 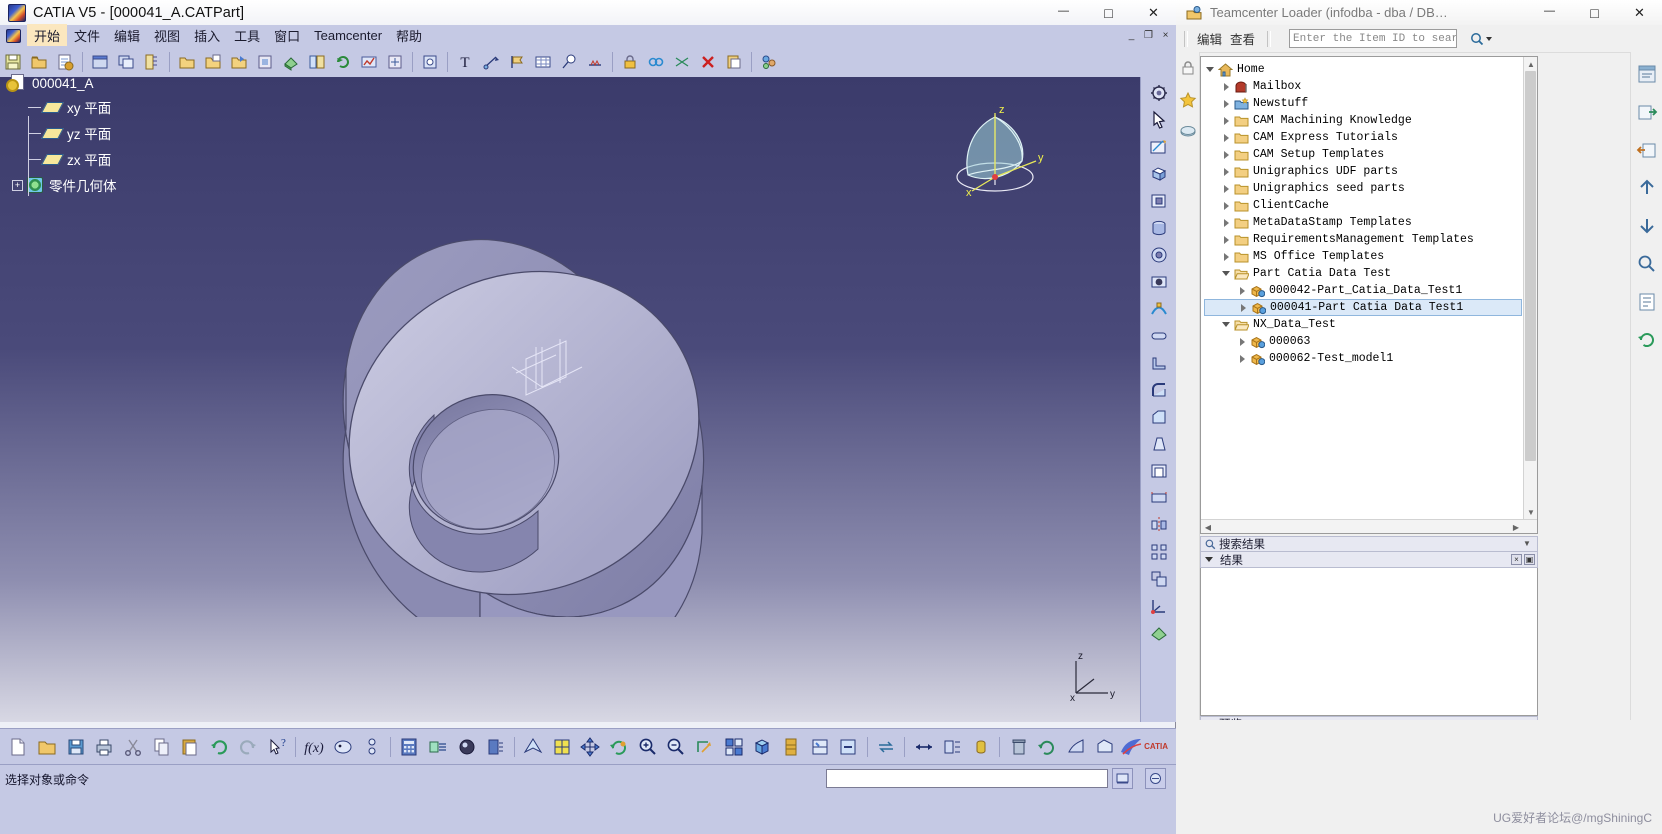 What do you see at coordinates (1208, 527) in the screenshot?
I see `scroll-left-arrow: ◀` at bounding box center [1208, 527].